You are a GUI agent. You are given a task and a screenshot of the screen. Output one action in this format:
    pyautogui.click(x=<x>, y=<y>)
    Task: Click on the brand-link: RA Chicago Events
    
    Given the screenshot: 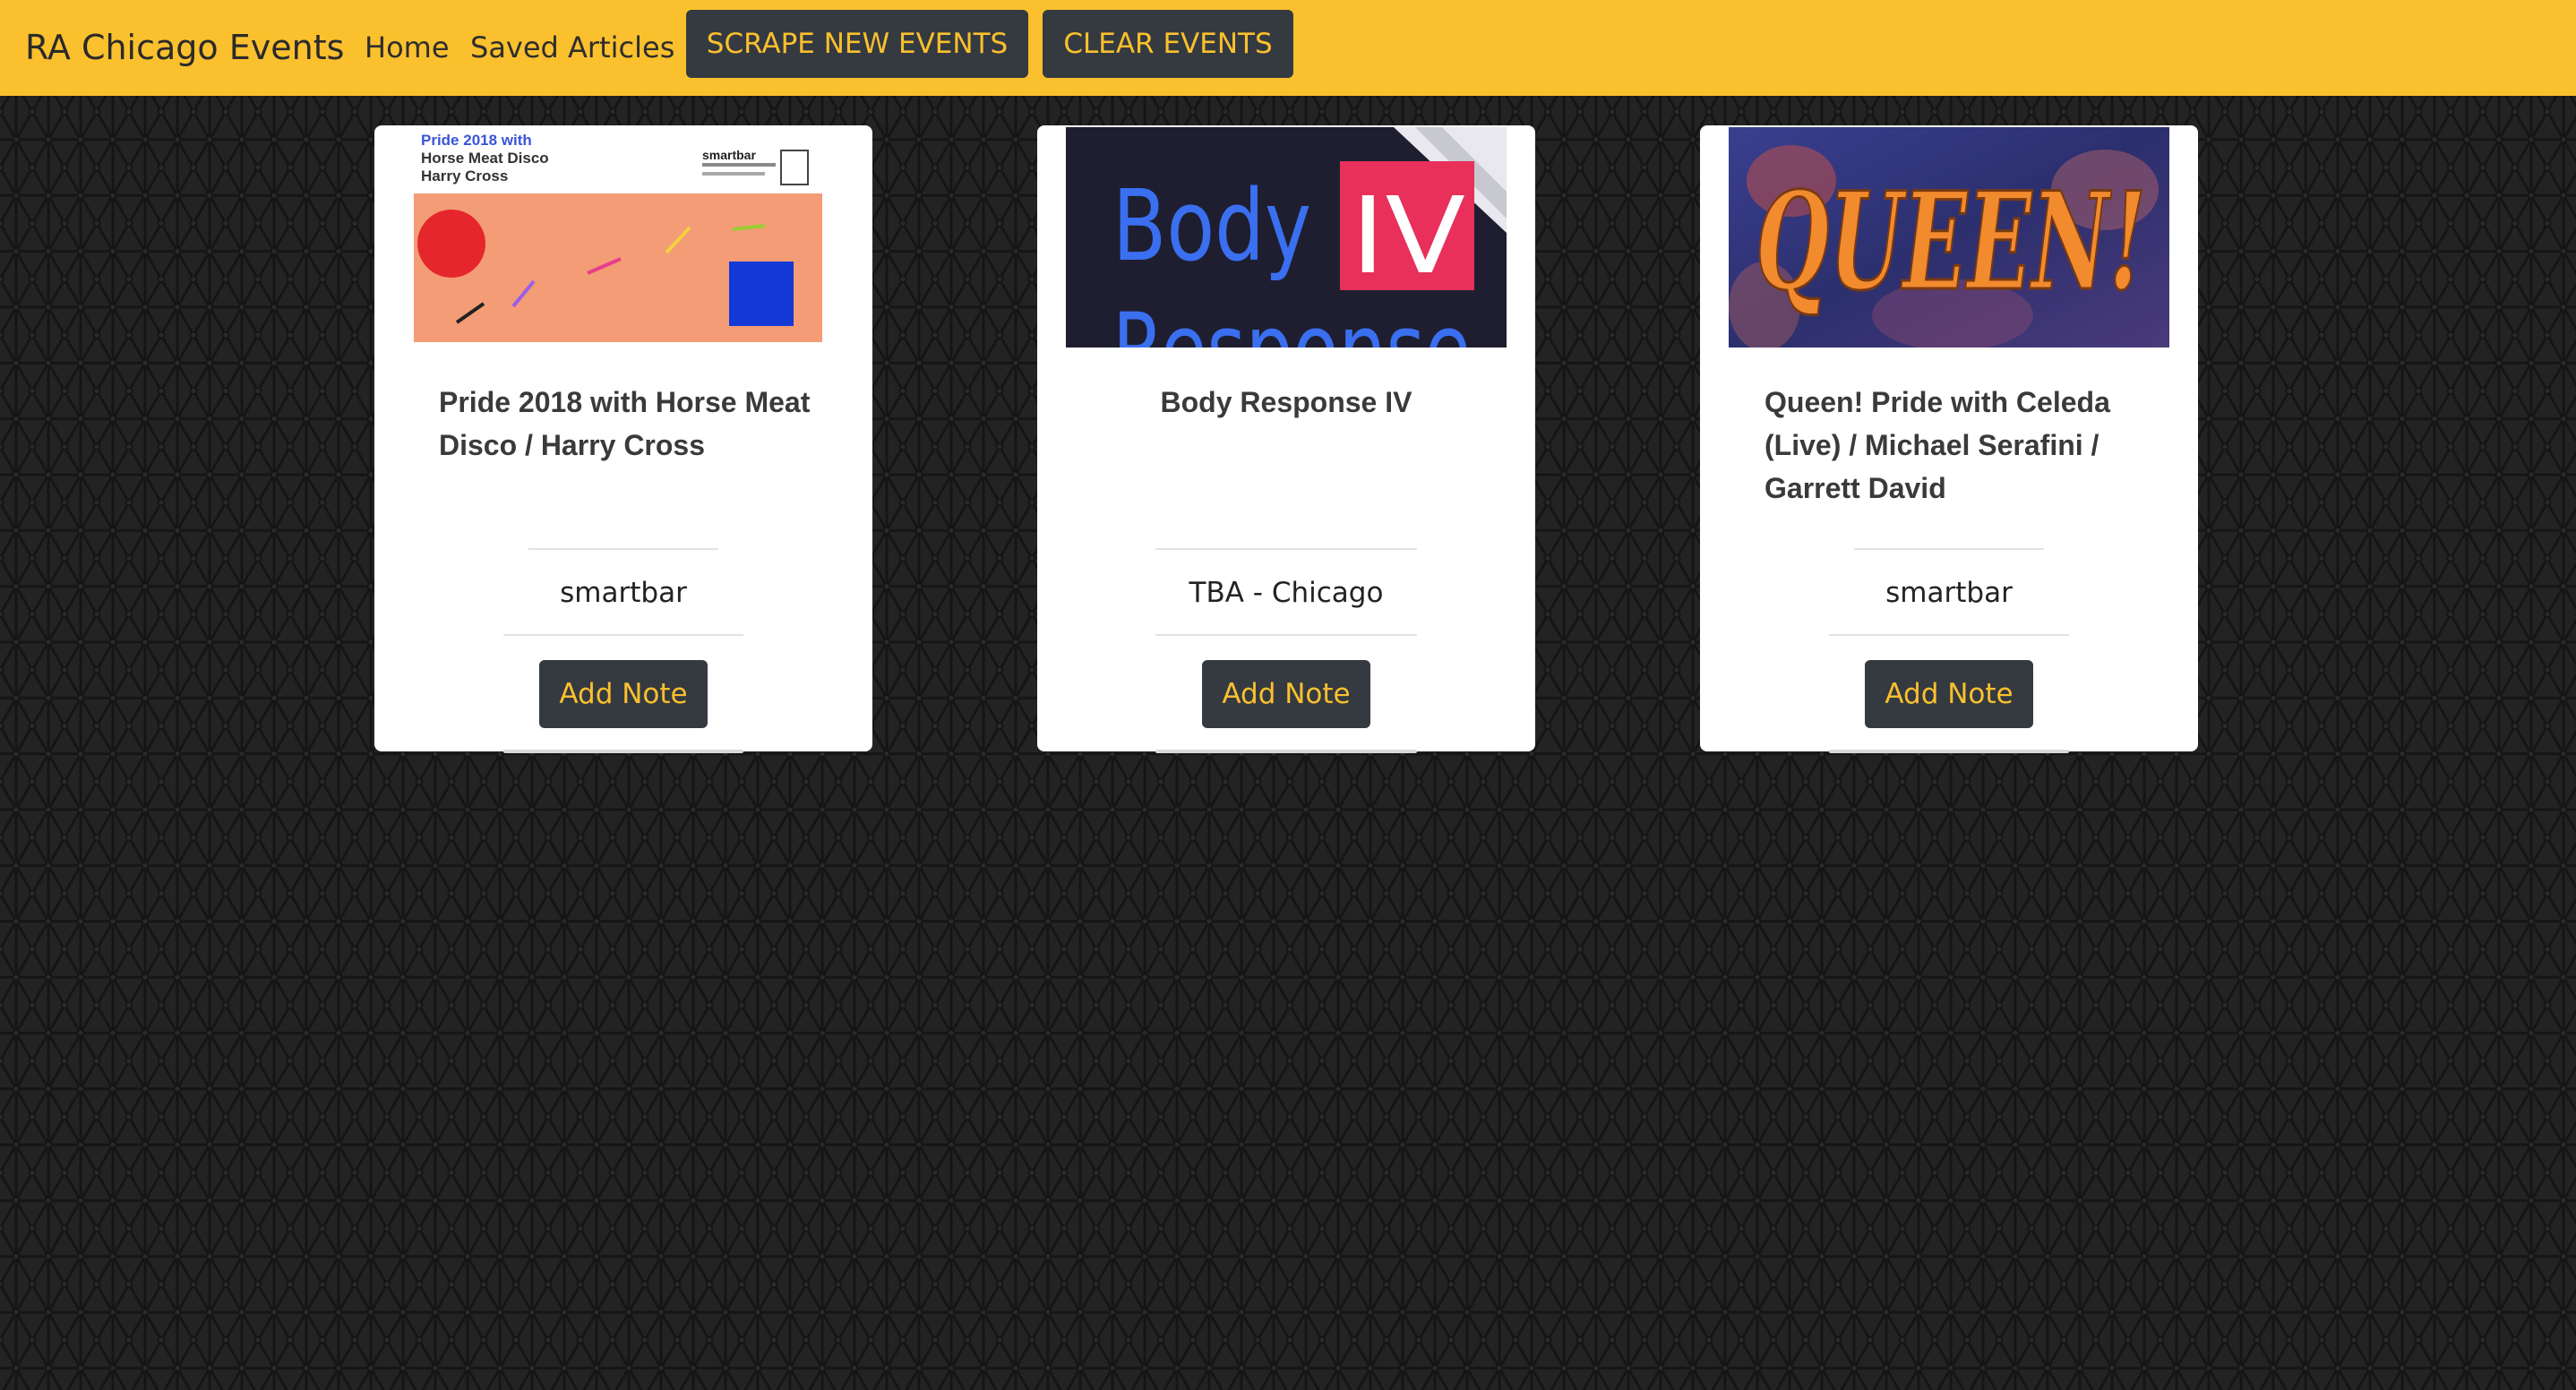 What is the action you would take?
    pyautogui.click(x=184, y=48)
    